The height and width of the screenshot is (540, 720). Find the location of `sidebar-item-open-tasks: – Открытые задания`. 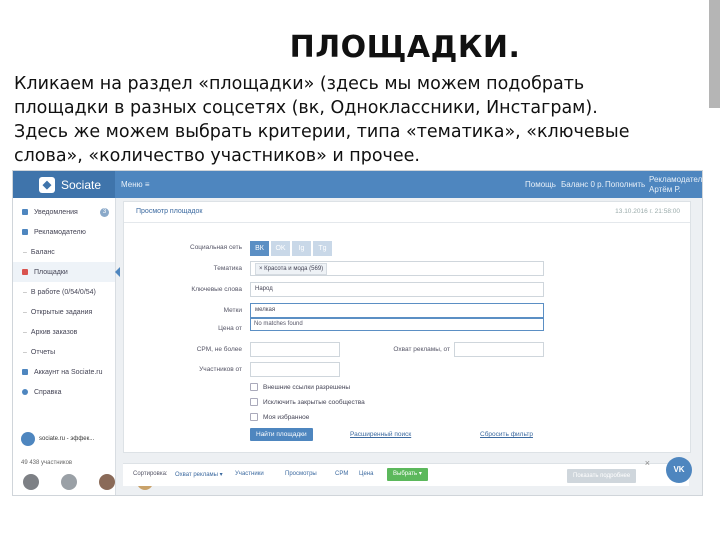

sidebar-item-open-tasks: – Открытые задания is located at coordinates (64, 312).